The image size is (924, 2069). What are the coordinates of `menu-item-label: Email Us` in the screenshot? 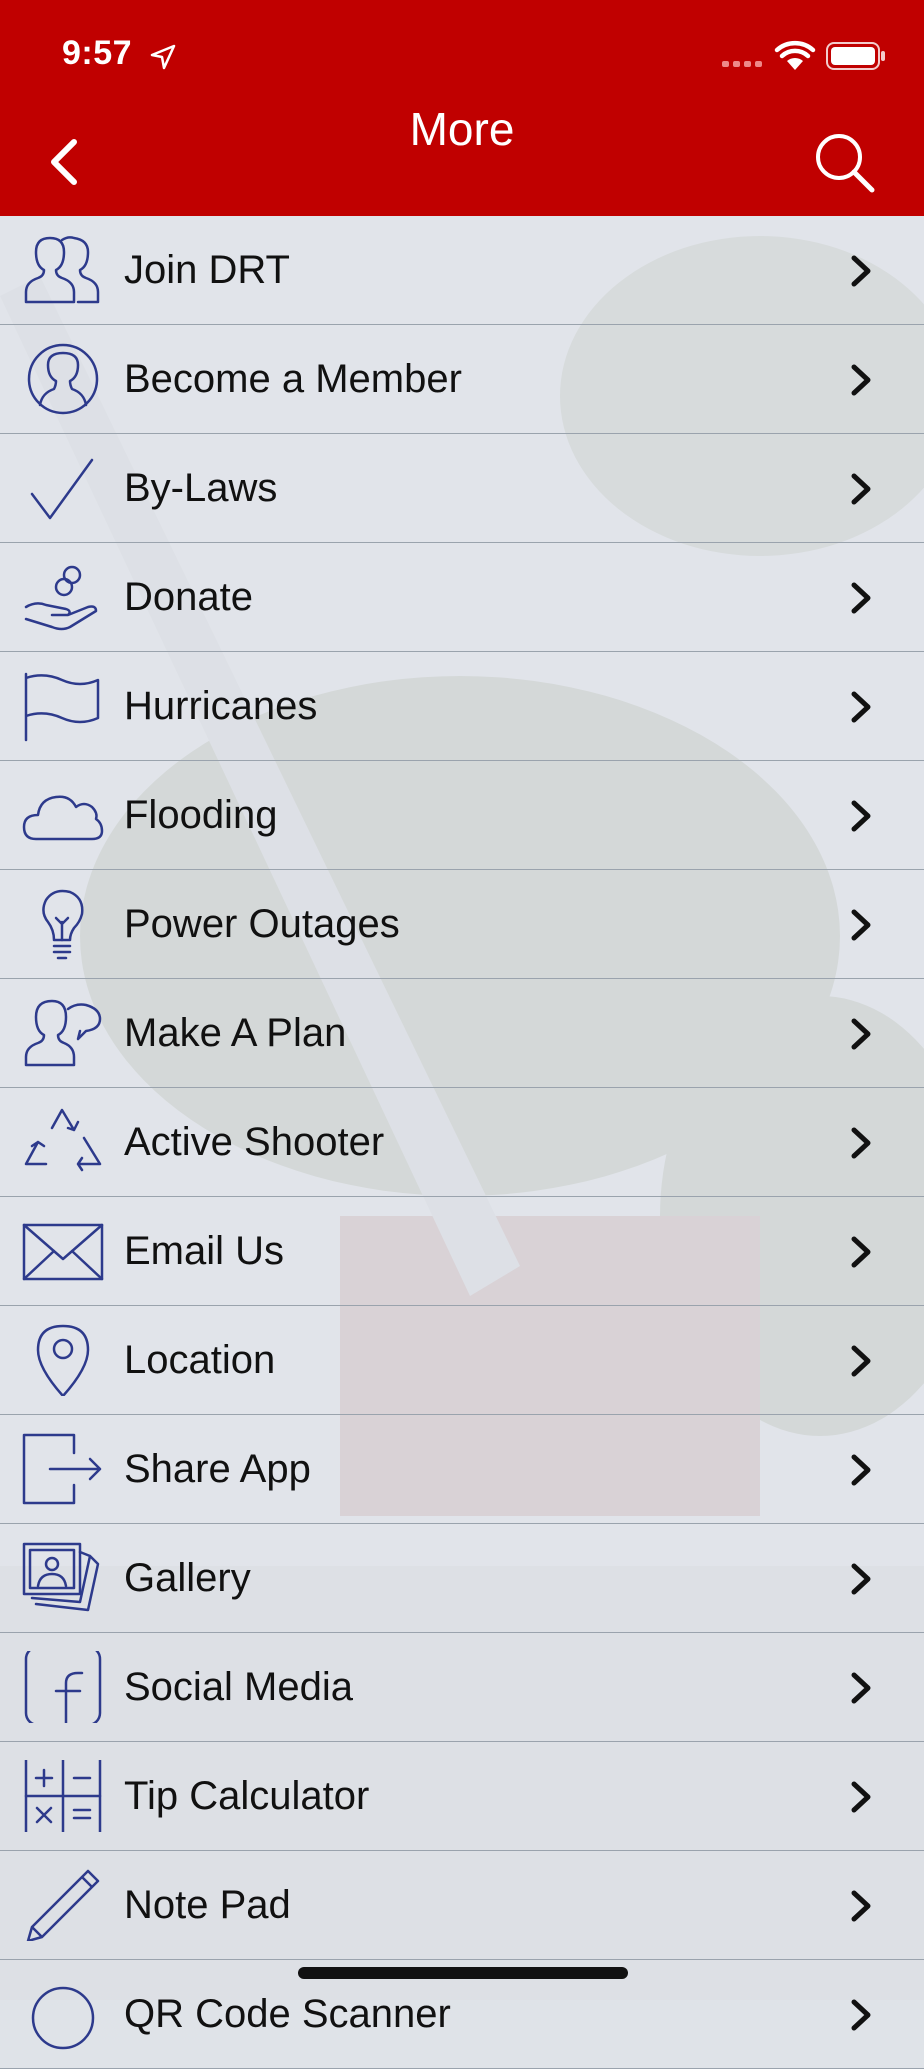 It's located at (204, 1251).